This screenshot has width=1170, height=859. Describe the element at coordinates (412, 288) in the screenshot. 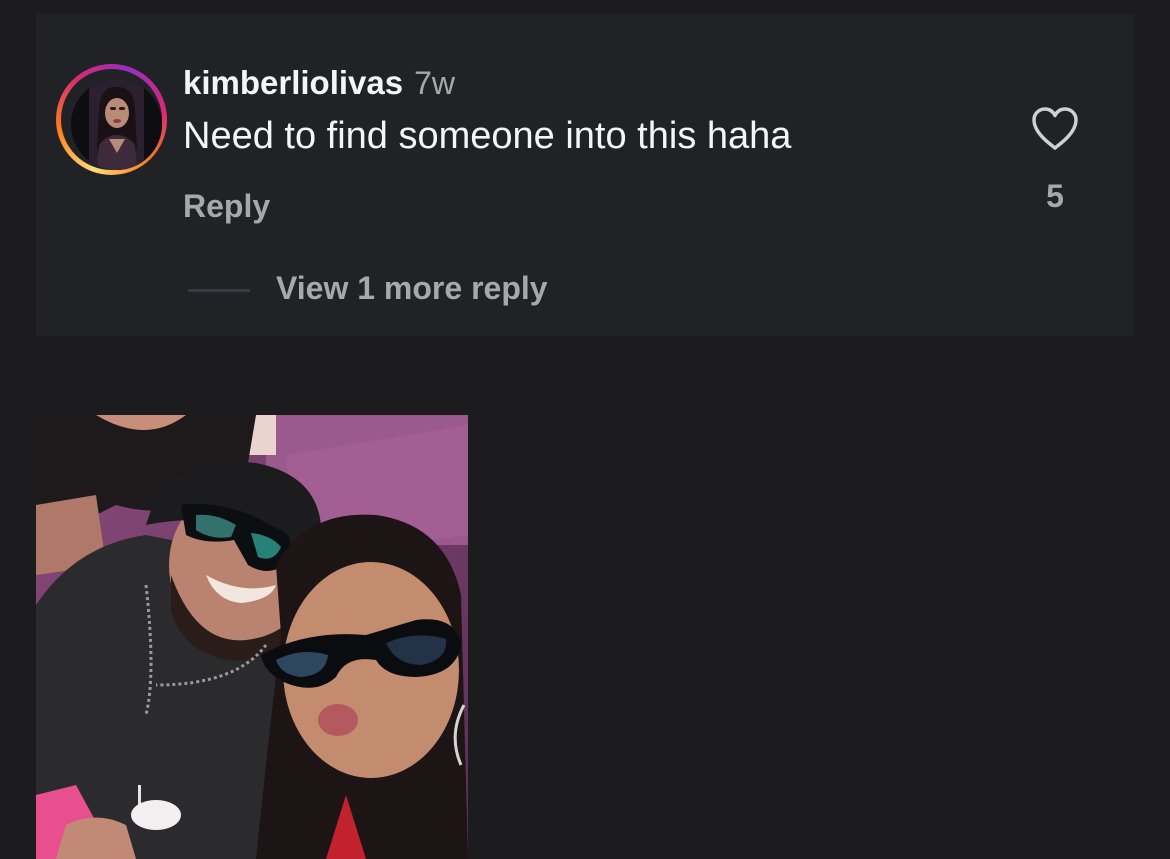

I see `view-more-replies-button: View 1 more reply` at that location.